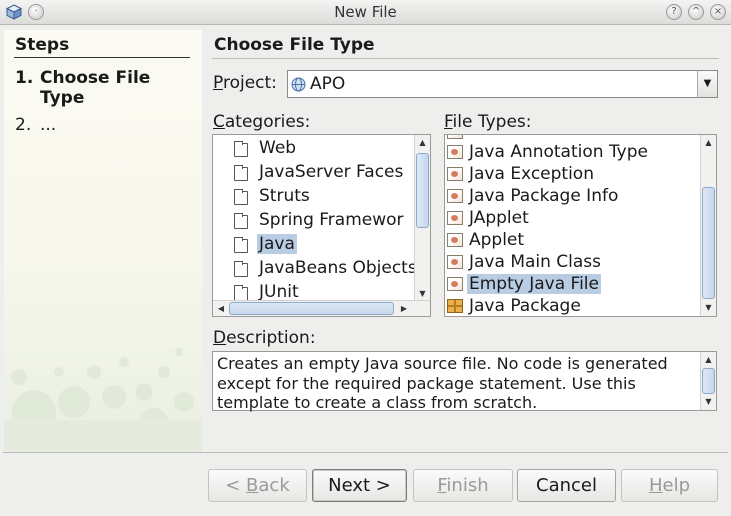 This screenshot has height=516, width=731. I want to click on category-row: Struts, so click(321, 196).